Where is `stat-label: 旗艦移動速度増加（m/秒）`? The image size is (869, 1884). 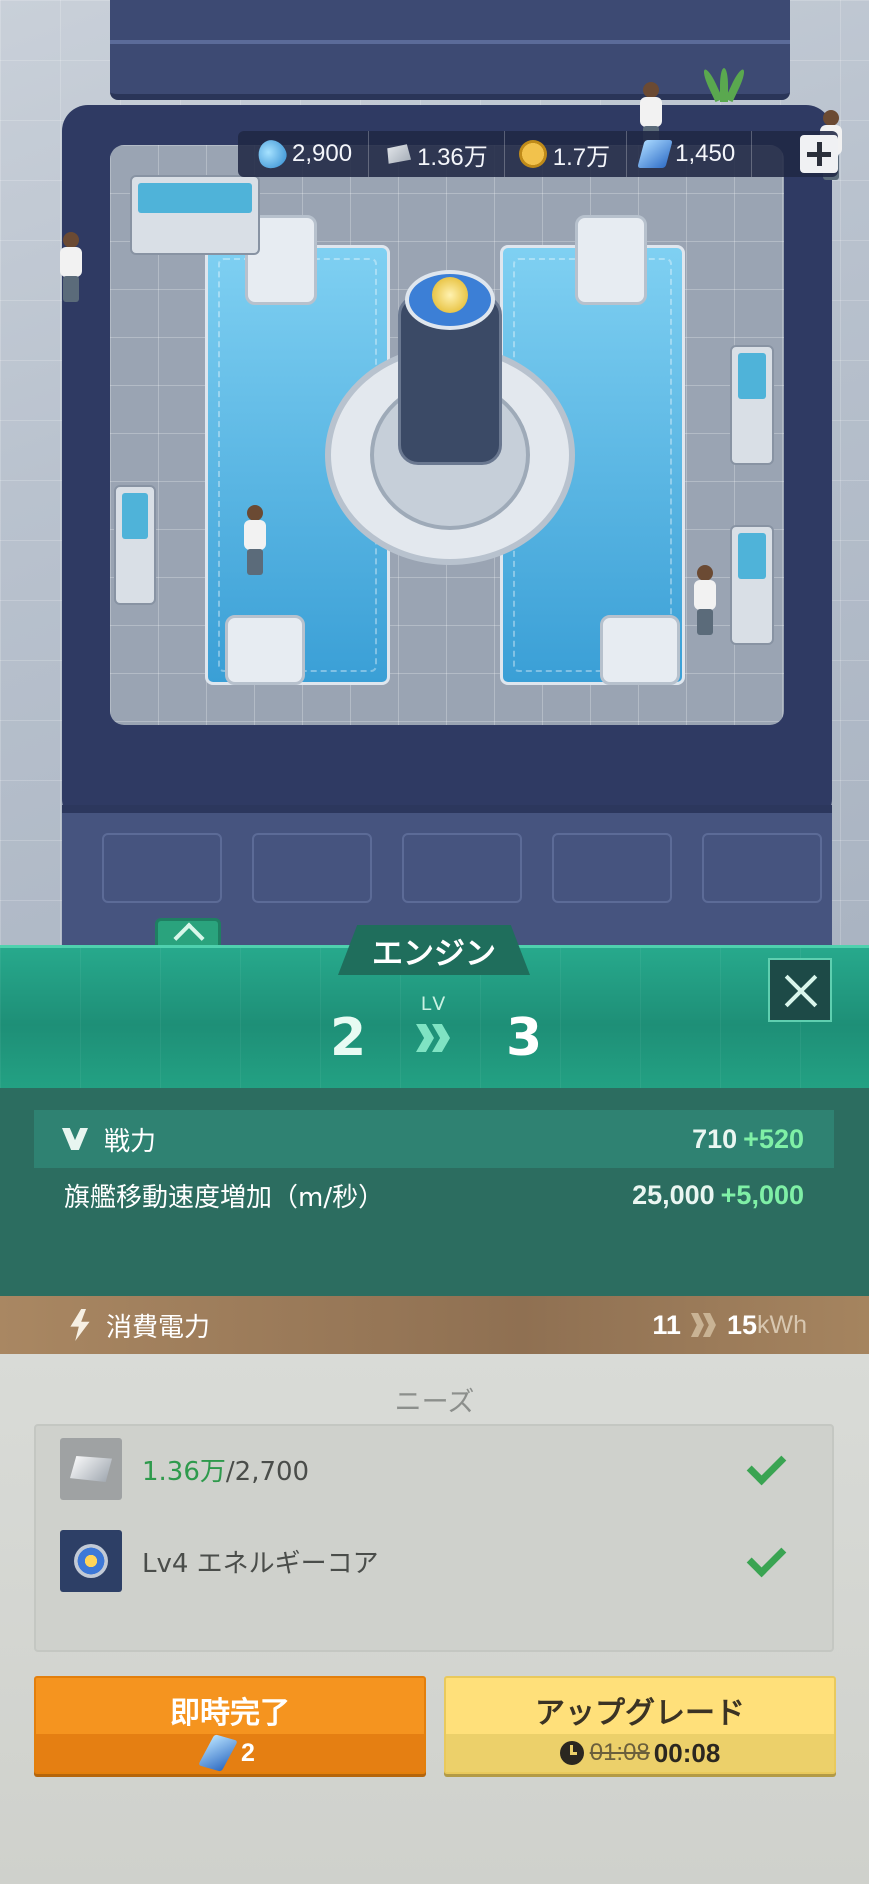 stat-label: 旗艦移動速度増加（m/秒） is located at coordinates (224, 1197).